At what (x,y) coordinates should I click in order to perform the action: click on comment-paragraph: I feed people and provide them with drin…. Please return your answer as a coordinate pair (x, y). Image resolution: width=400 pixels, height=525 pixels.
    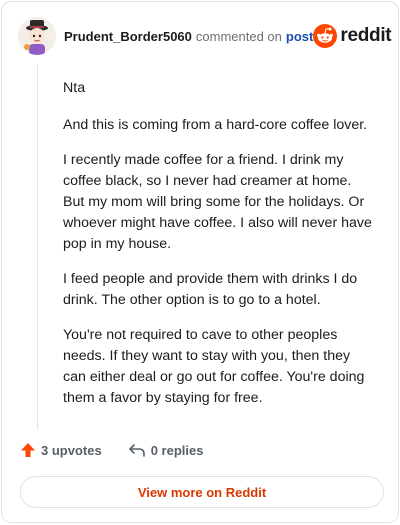
    Looking at the image, I should click on (210, 289).